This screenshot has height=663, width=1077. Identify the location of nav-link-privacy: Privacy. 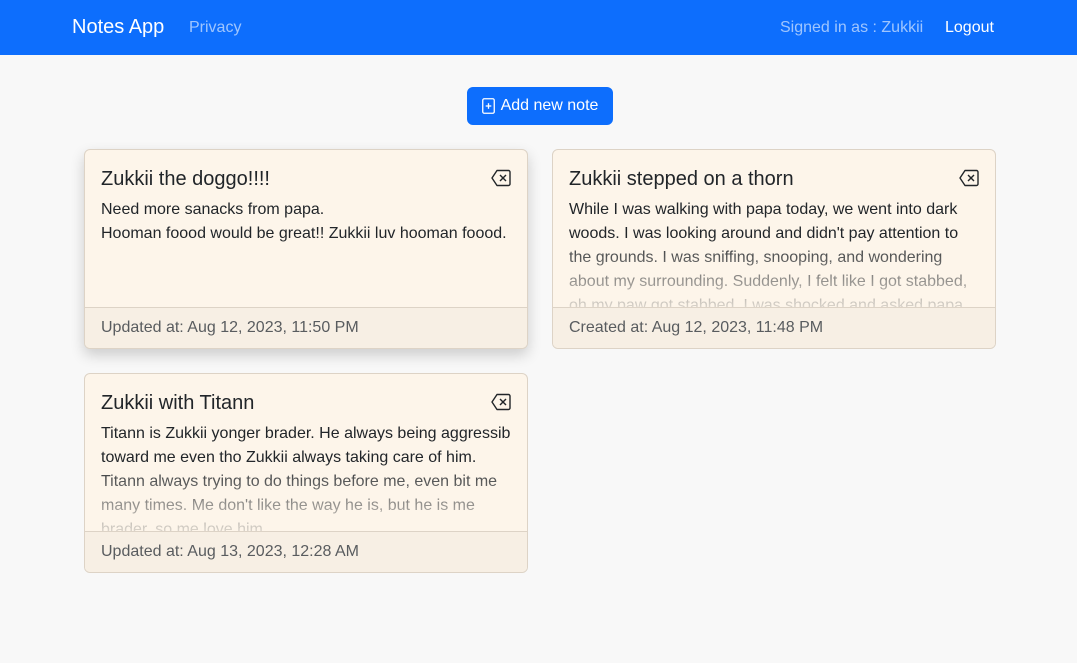
(215, 27).